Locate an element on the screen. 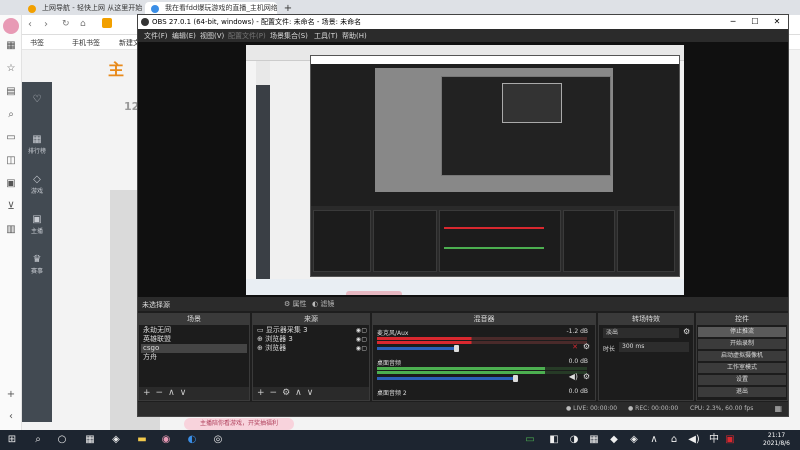  back-icon: ‹ is located at coordinates (30, 24).